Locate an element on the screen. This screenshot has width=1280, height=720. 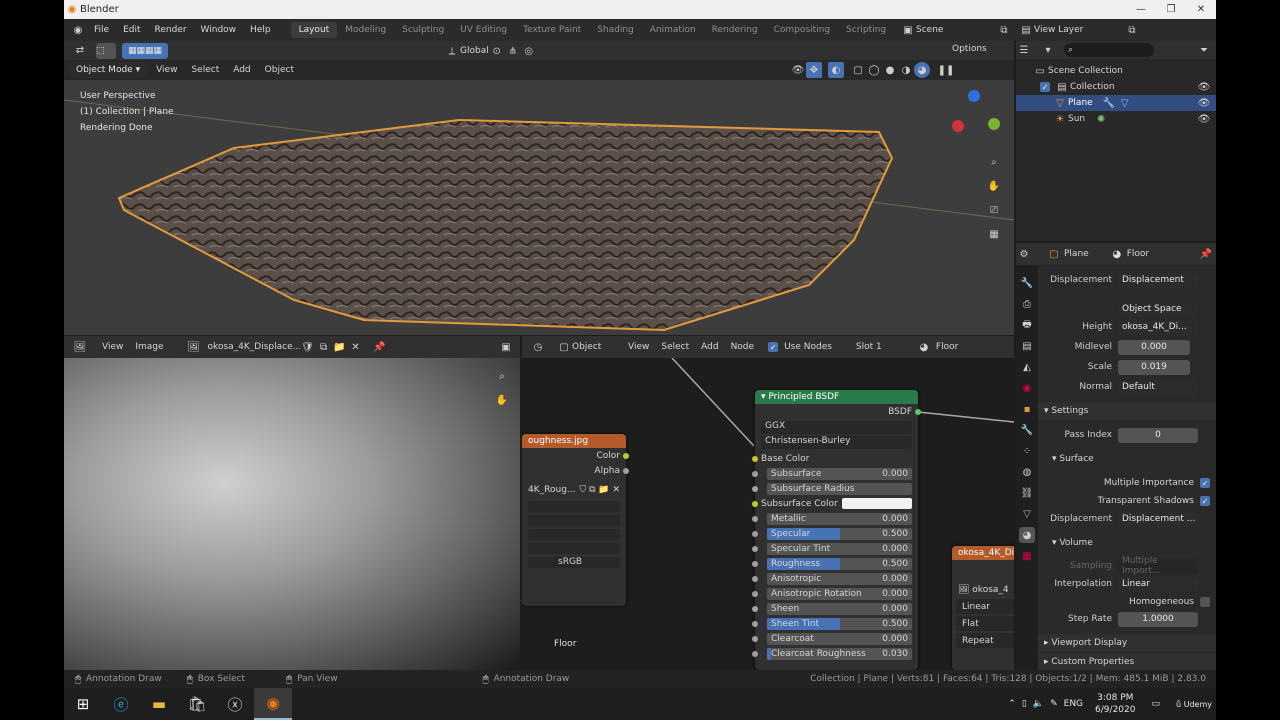
disp-extension-dropdown: Repeat is located at coordinates (985, 640).